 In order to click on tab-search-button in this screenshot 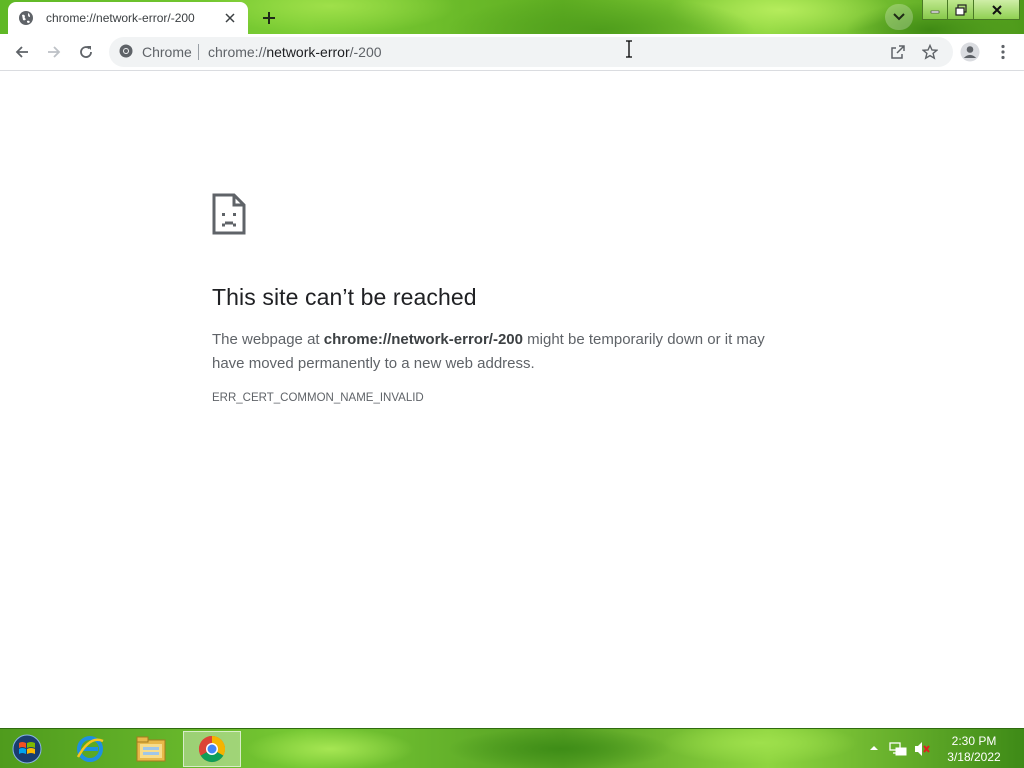, I will do `click(899, 17)`.